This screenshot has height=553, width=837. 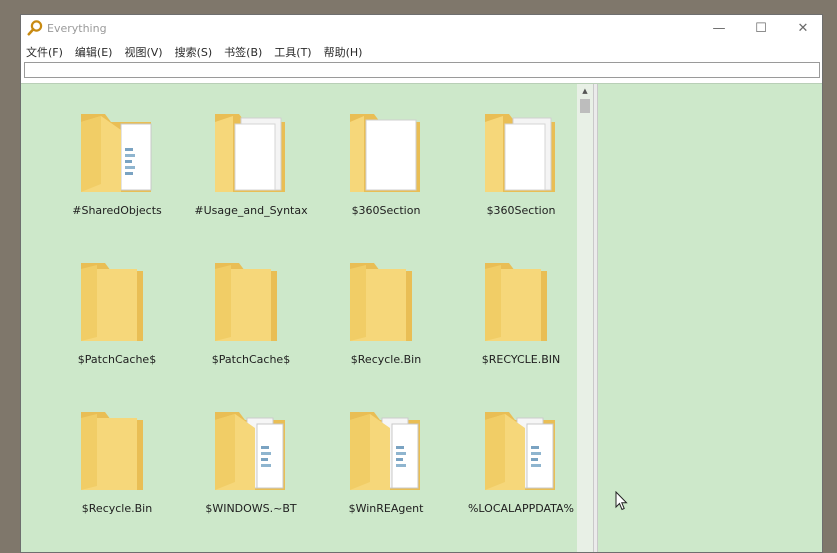 I want to click on list-item: #Usage_and_Syntax, so click(x=251, y=154).